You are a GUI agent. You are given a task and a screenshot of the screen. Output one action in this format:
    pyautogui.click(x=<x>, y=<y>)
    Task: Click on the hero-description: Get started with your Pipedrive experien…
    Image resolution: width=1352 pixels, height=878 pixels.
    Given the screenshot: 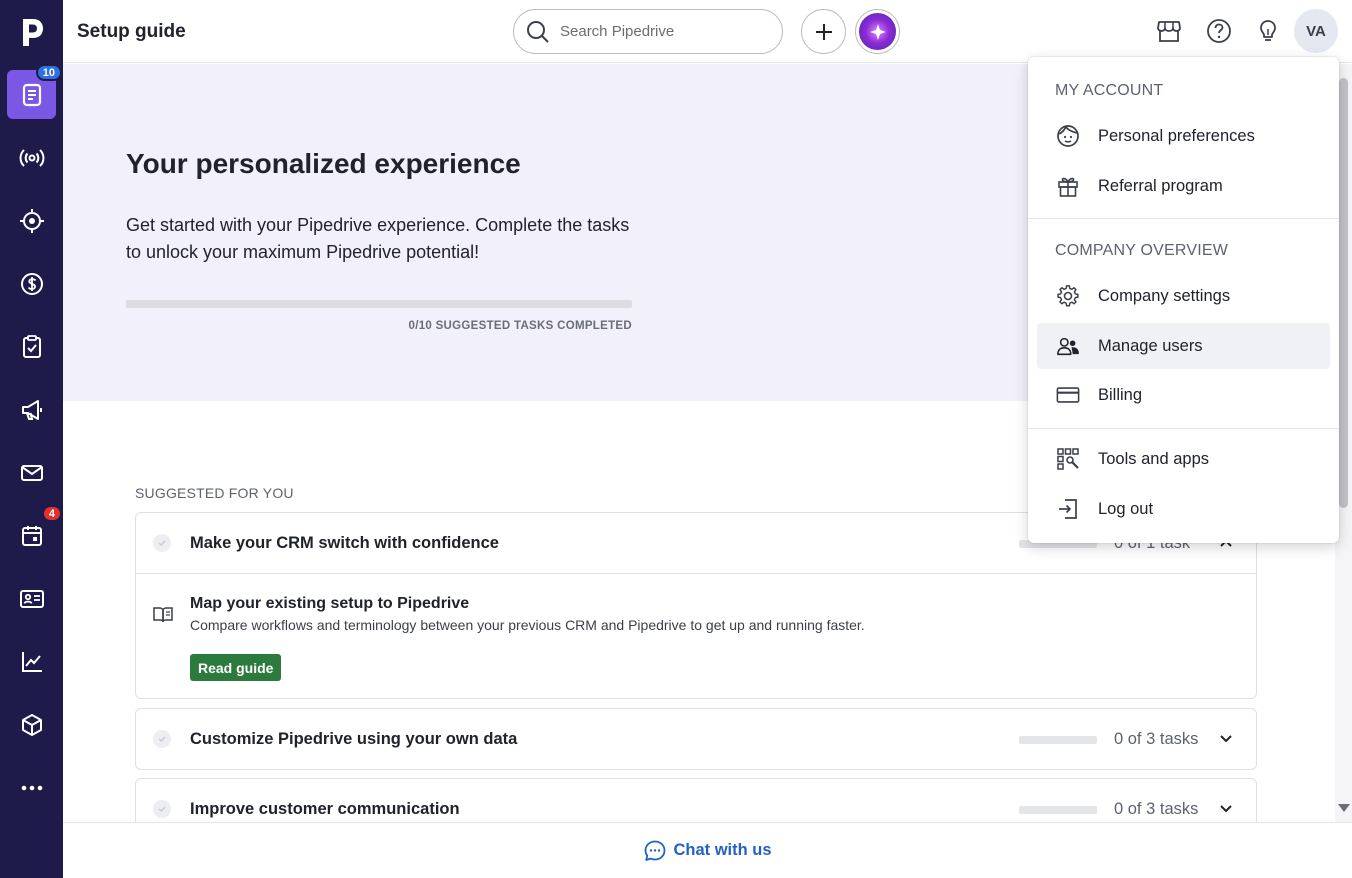 What is the action you would take?
    pyautogui.click(x=378, y=238)
    